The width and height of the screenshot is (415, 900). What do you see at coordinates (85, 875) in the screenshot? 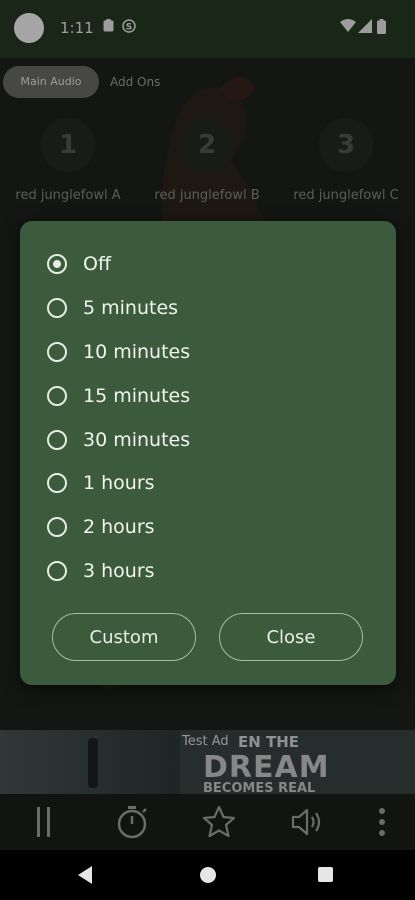
I see `back-icon` at bounding box center [85, 875].